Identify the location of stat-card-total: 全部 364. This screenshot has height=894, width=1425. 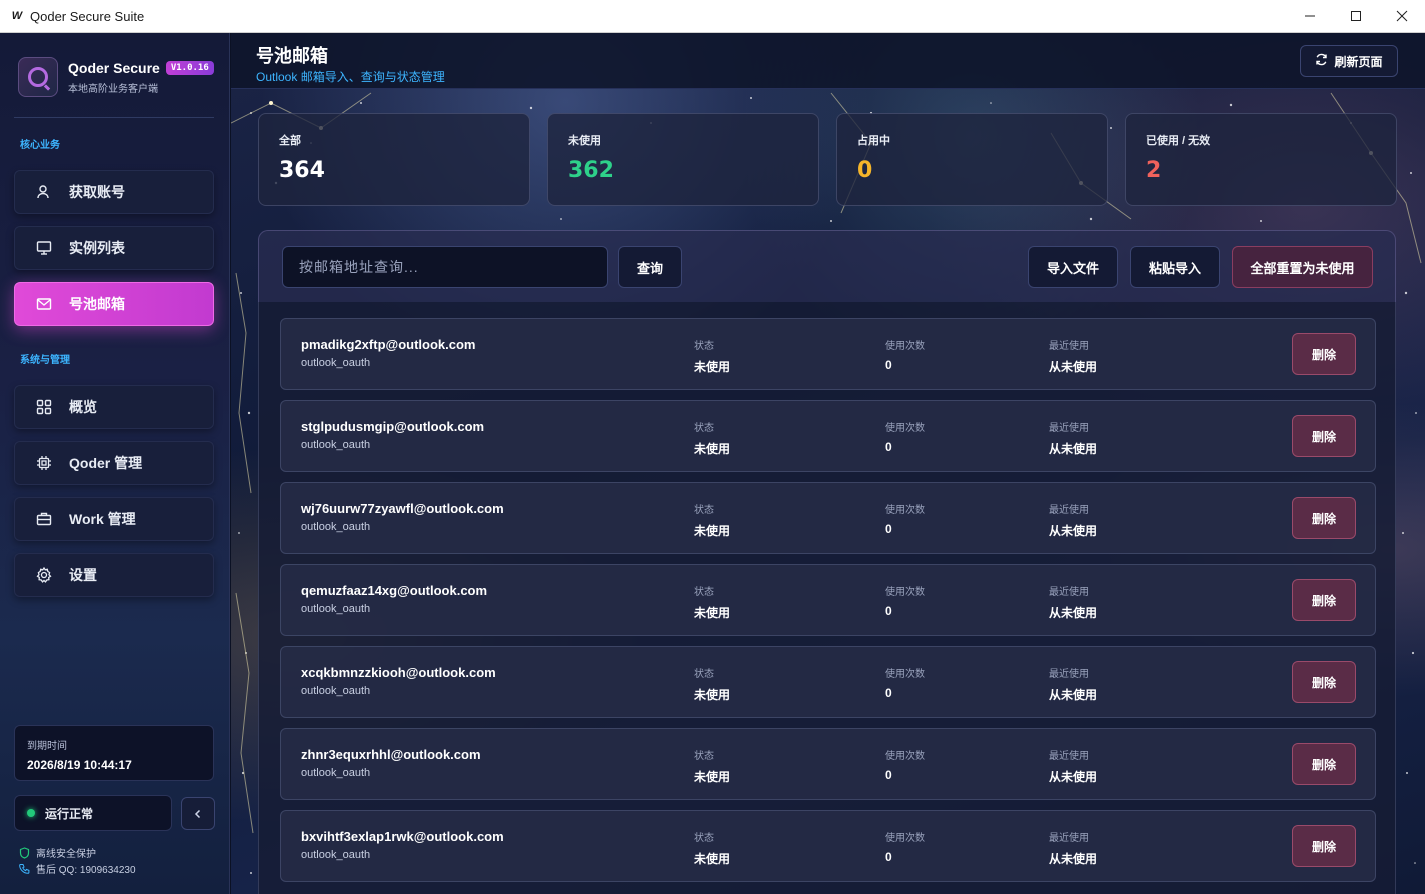
(394, 159).